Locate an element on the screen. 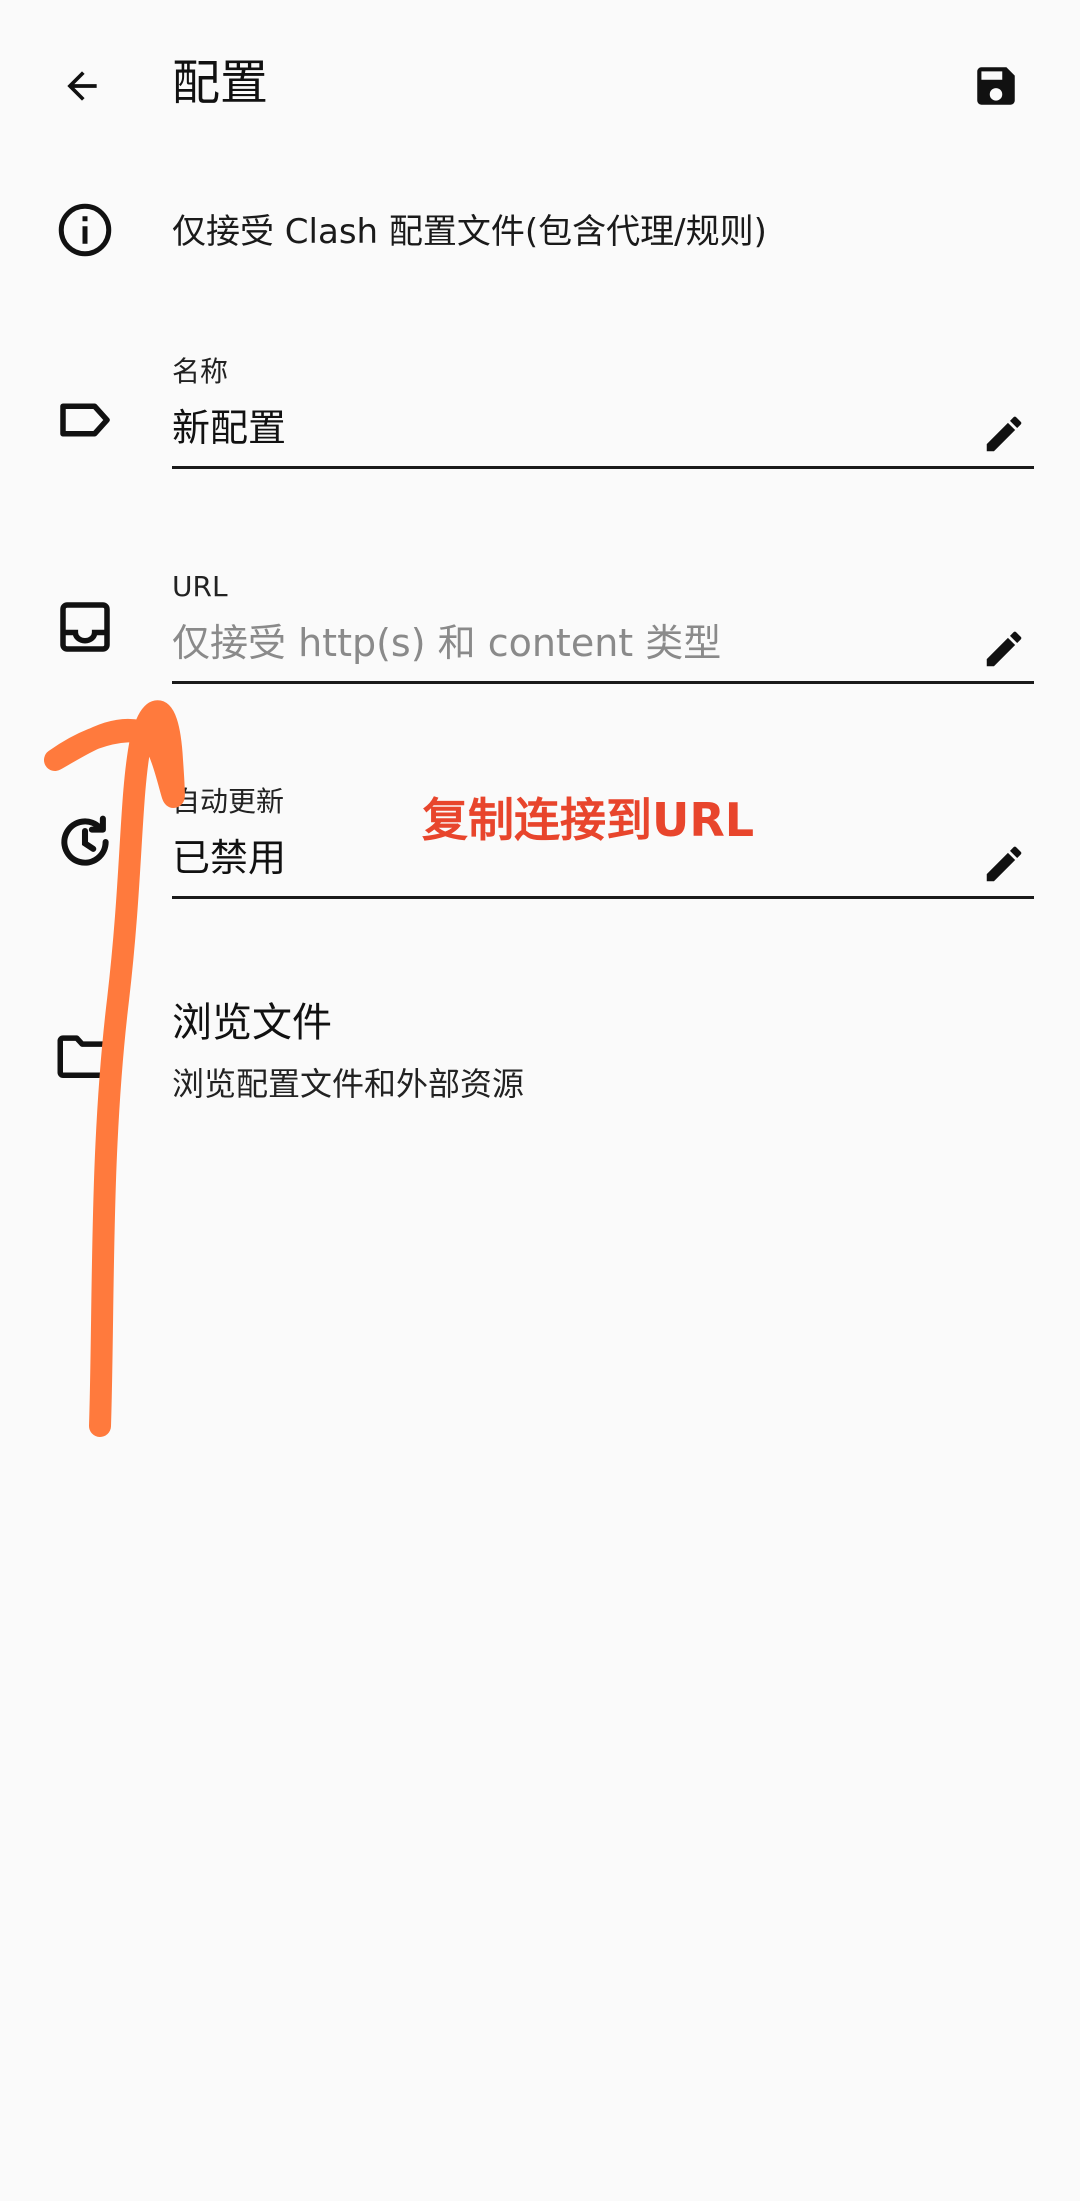  annotation-text: 复制连接到URL is located at coordinates (588, 820).